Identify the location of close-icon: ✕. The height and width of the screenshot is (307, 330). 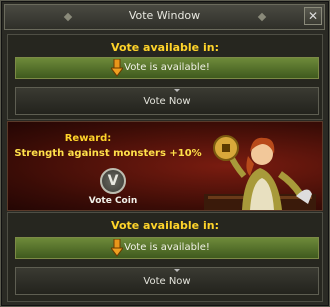
(313, 16).